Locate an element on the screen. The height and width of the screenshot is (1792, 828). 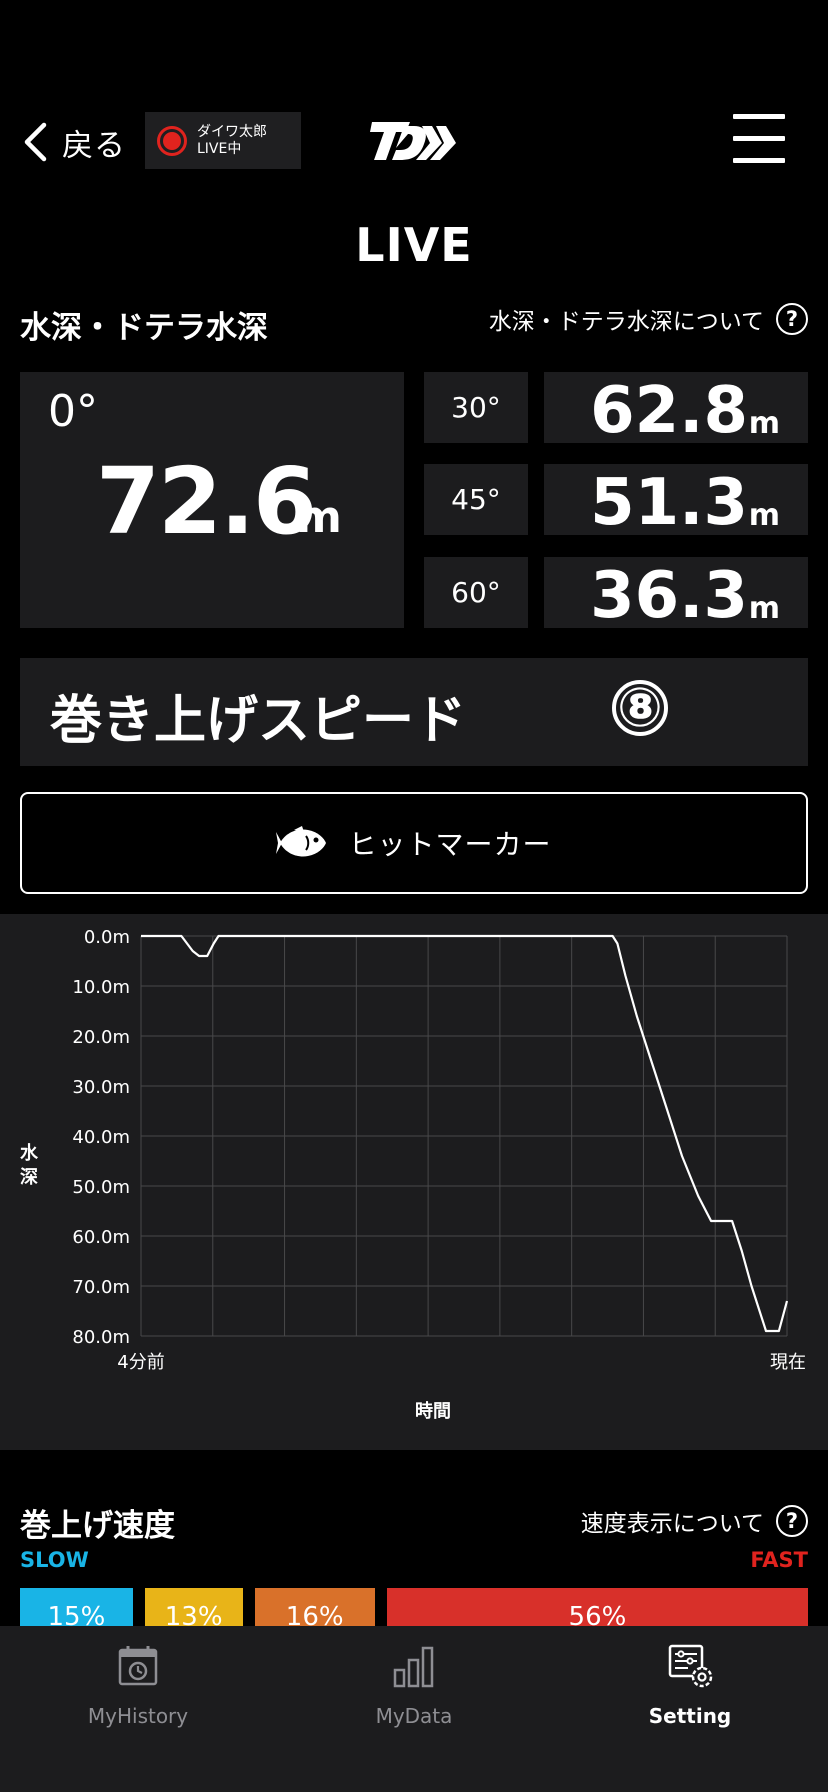
depth-30-value: 62.8 is located at coordinates (669, 411).